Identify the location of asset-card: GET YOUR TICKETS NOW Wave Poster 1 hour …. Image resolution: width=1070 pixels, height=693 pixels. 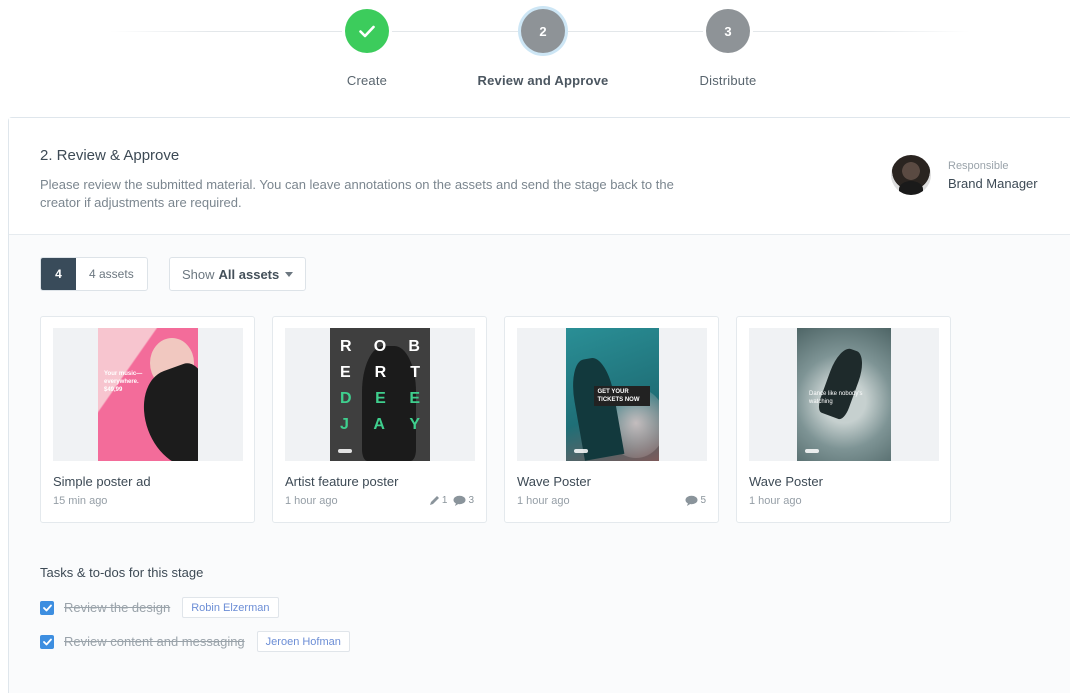
(611, 419).